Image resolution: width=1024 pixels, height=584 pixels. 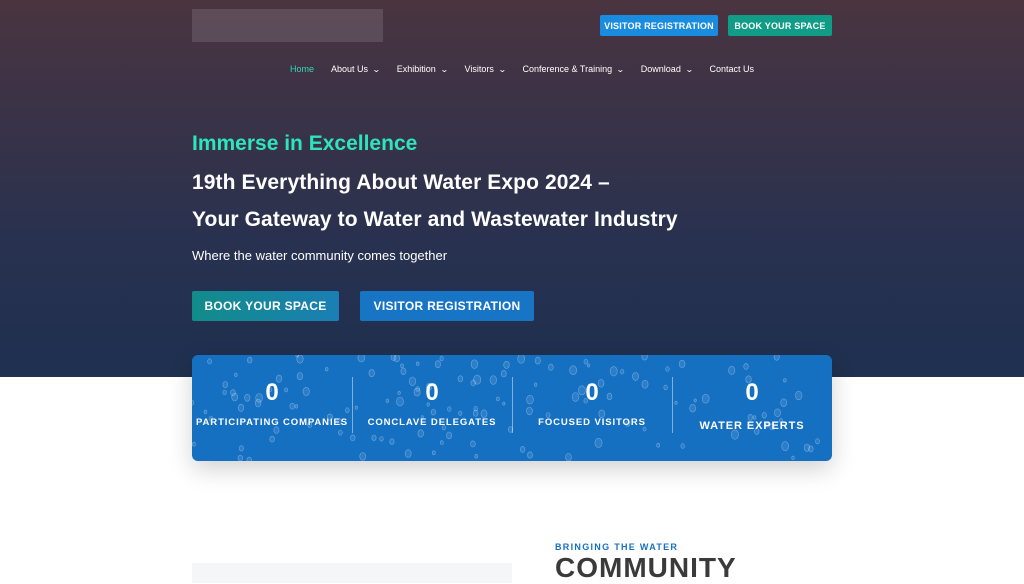 I want to click on nav-item-label: Exhibition, so click(x=416, y=69).